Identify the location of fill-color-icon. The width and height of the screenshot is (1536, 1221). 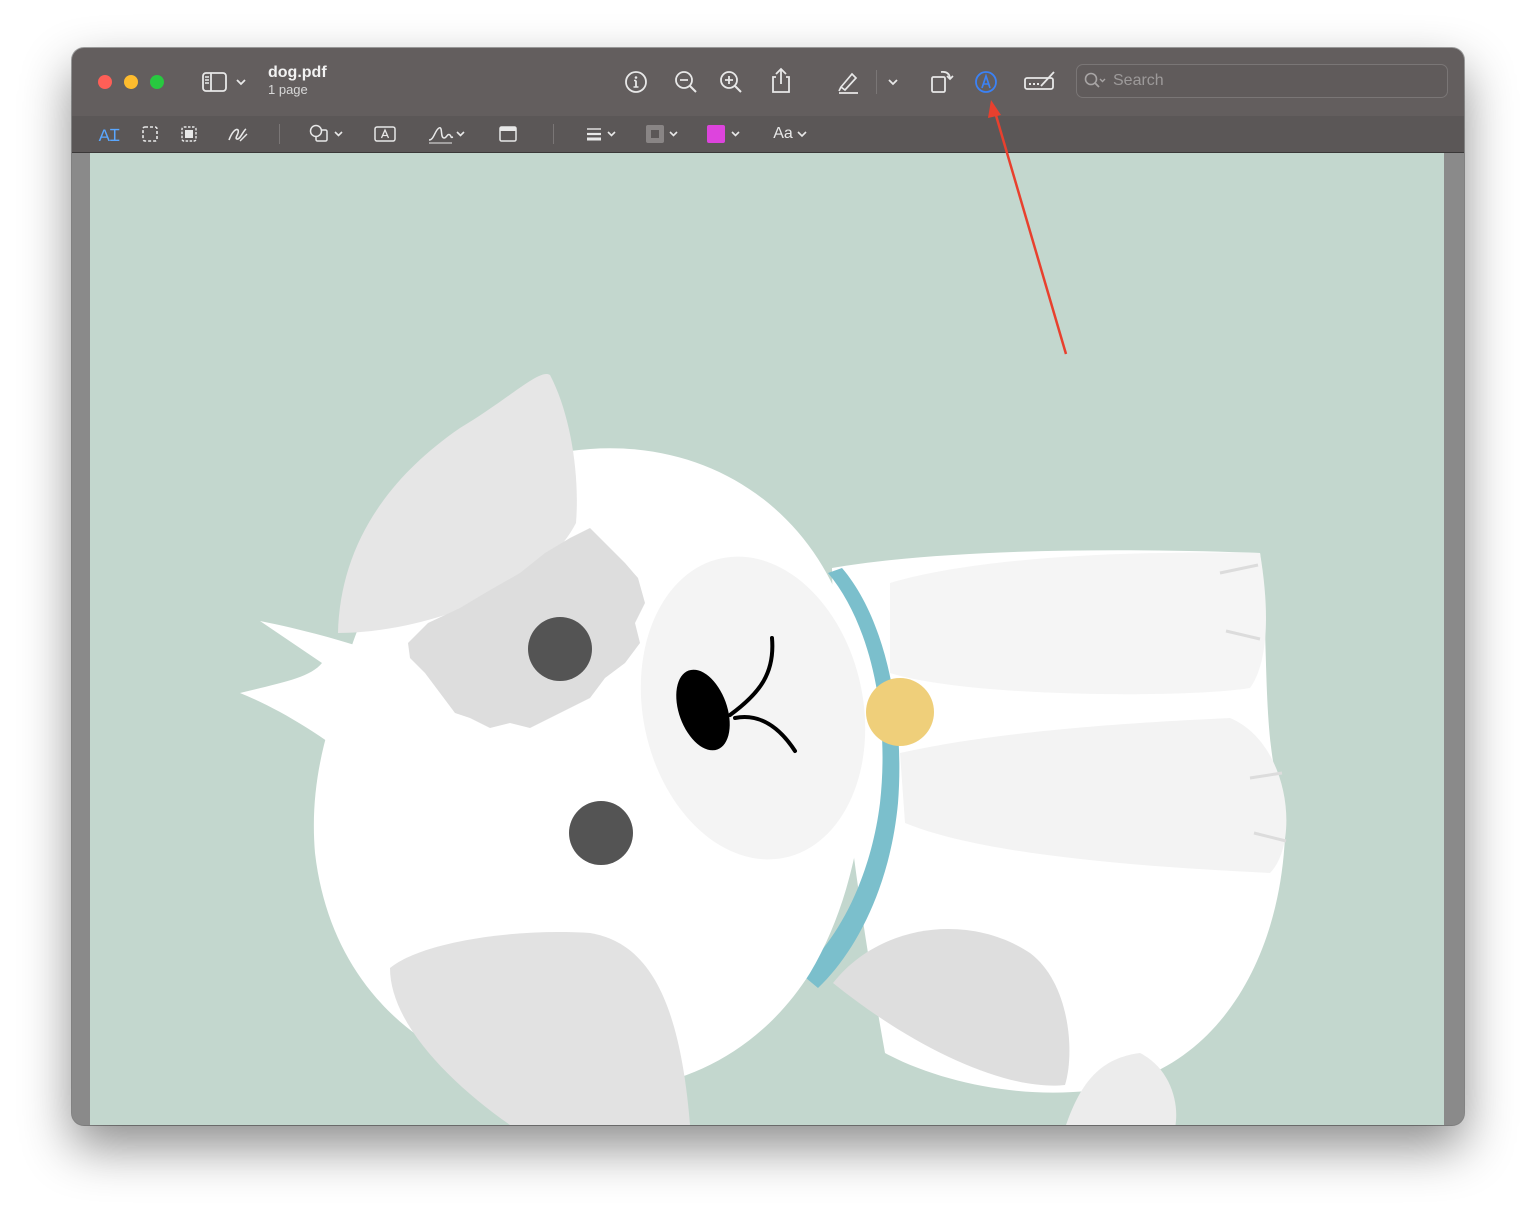
(723, 134).